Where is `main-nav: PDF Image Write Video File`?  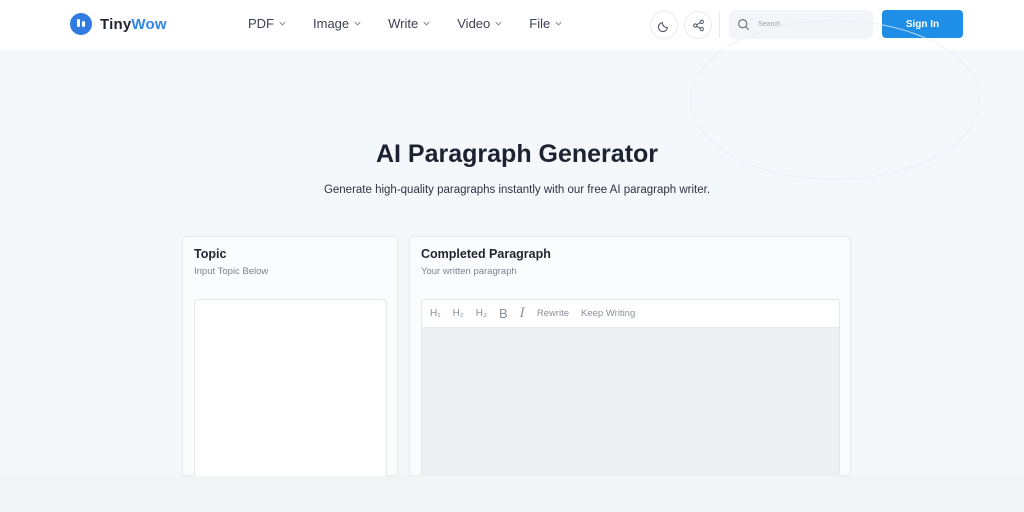
main-nav: PDF Image Write Video File is located at coordinates (418, 23).